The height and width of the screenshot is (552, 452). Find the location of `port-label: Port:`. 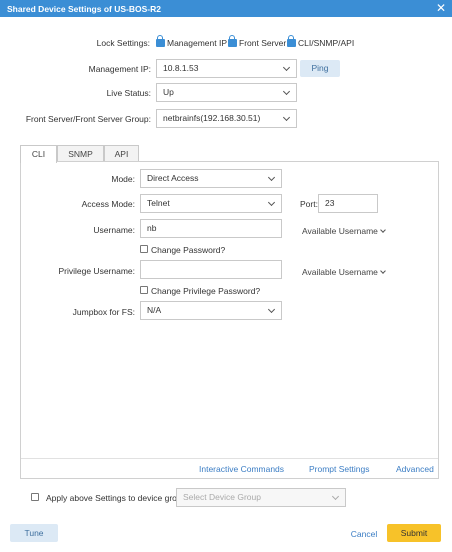

port-label: Port: is located at coordinates (309, 204).